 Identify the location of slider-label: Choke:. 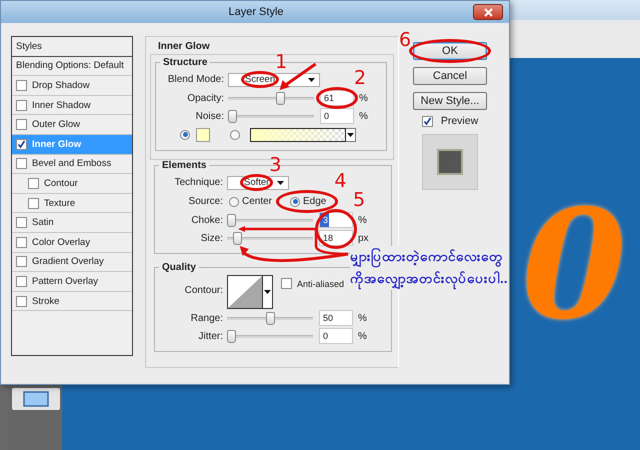
(207, 220).